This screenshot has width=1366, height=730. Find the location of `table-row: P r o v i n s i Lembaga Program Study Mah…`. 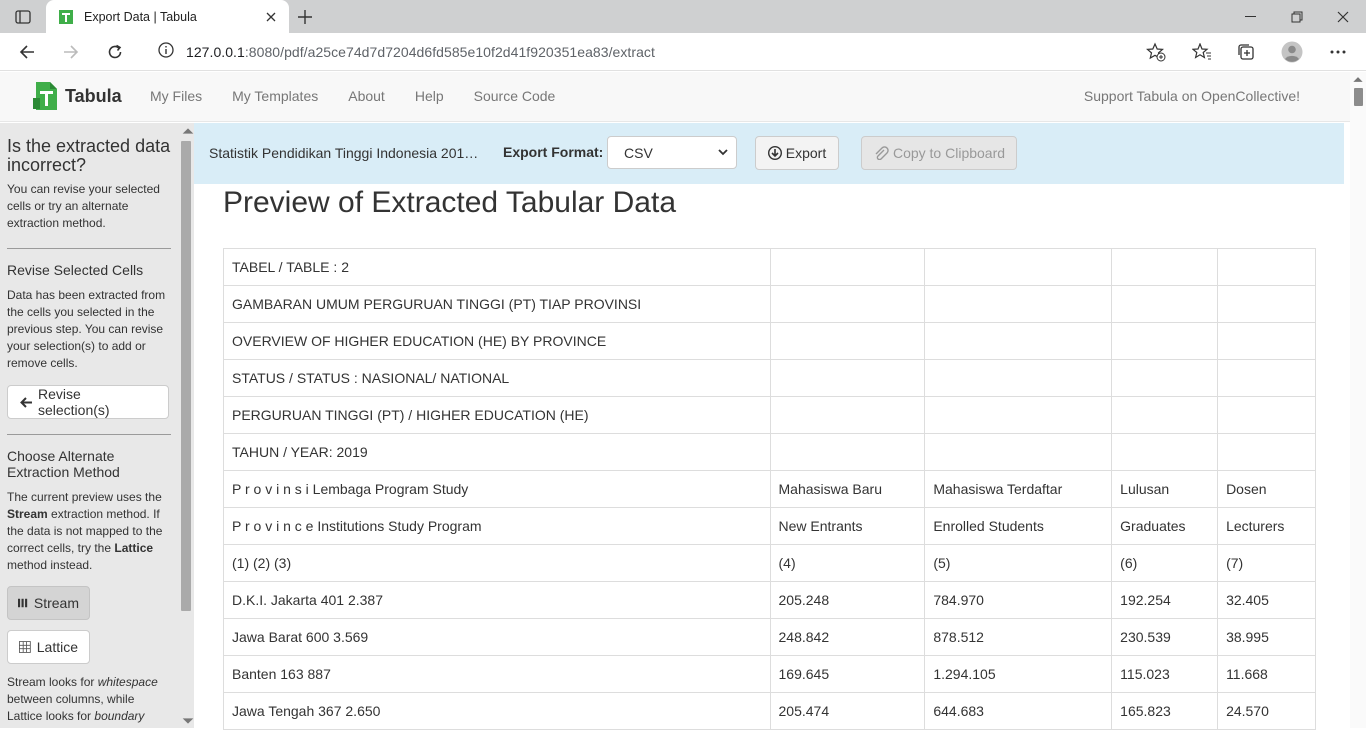

table-row: P r o v i n s i Lembaga Program Study Mah… is located at coordinates (769, 489).